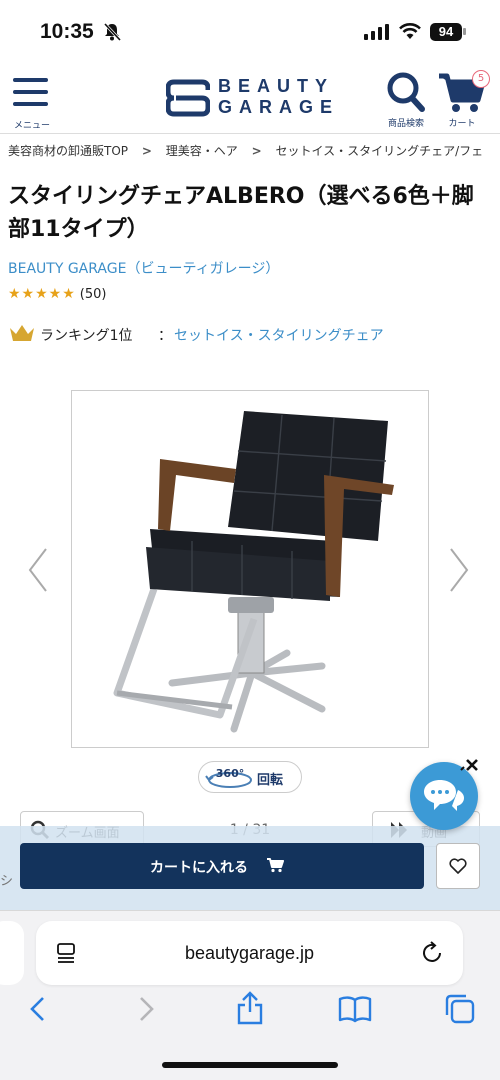 The height and width of the screenshot is (1080, 500). I want to click on battery-indicator: 94, so click(446, 32).